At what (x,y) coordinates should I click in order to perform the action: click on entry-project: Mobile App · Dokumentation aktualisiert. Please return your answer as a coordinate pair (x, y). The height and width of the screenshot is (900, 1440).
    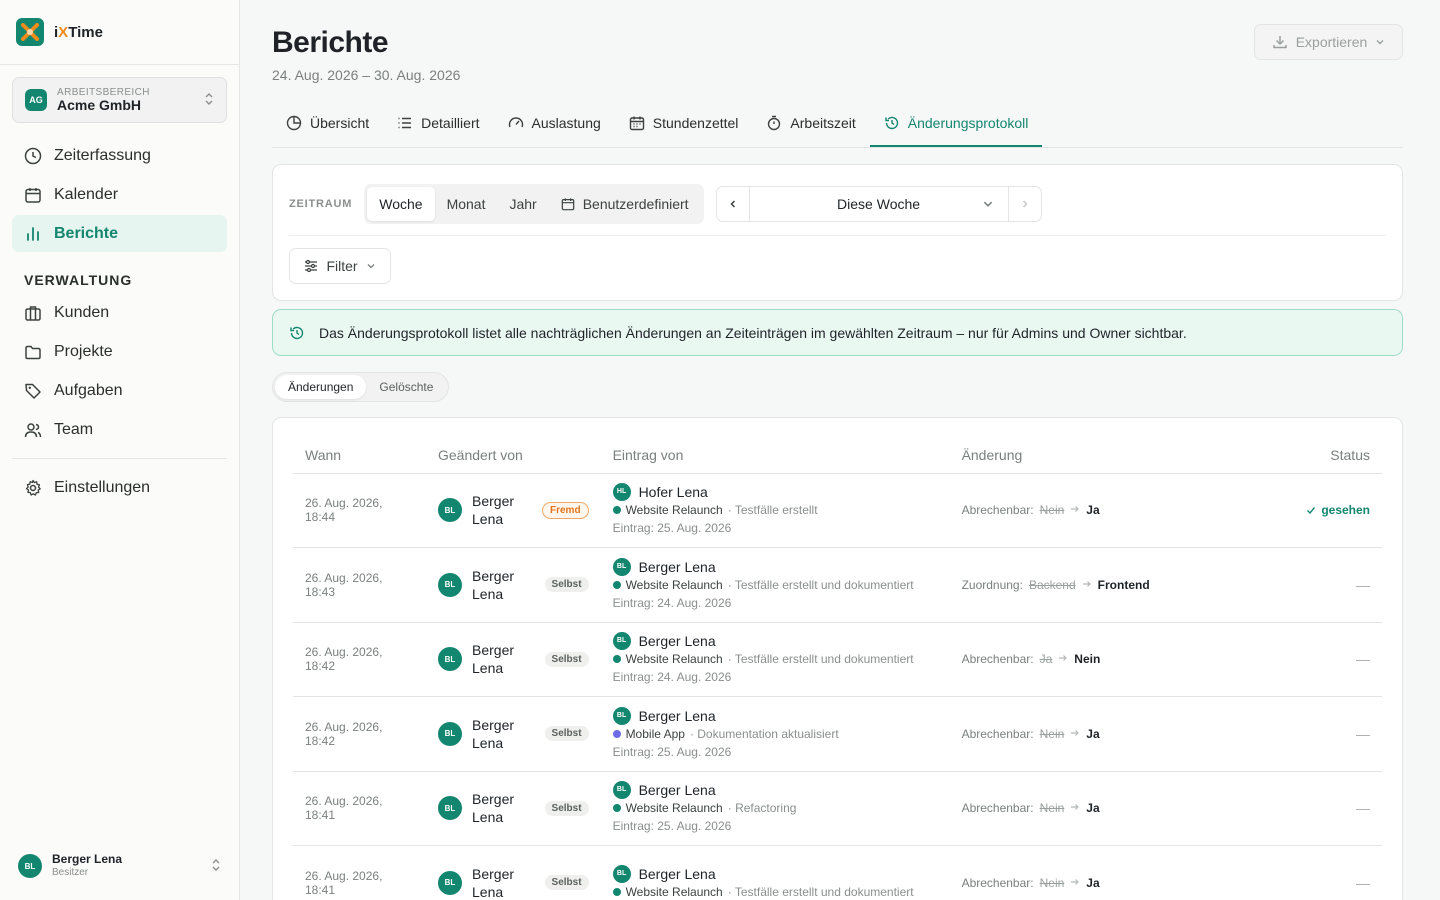
    Looking at the image, I should click on (775, 734).